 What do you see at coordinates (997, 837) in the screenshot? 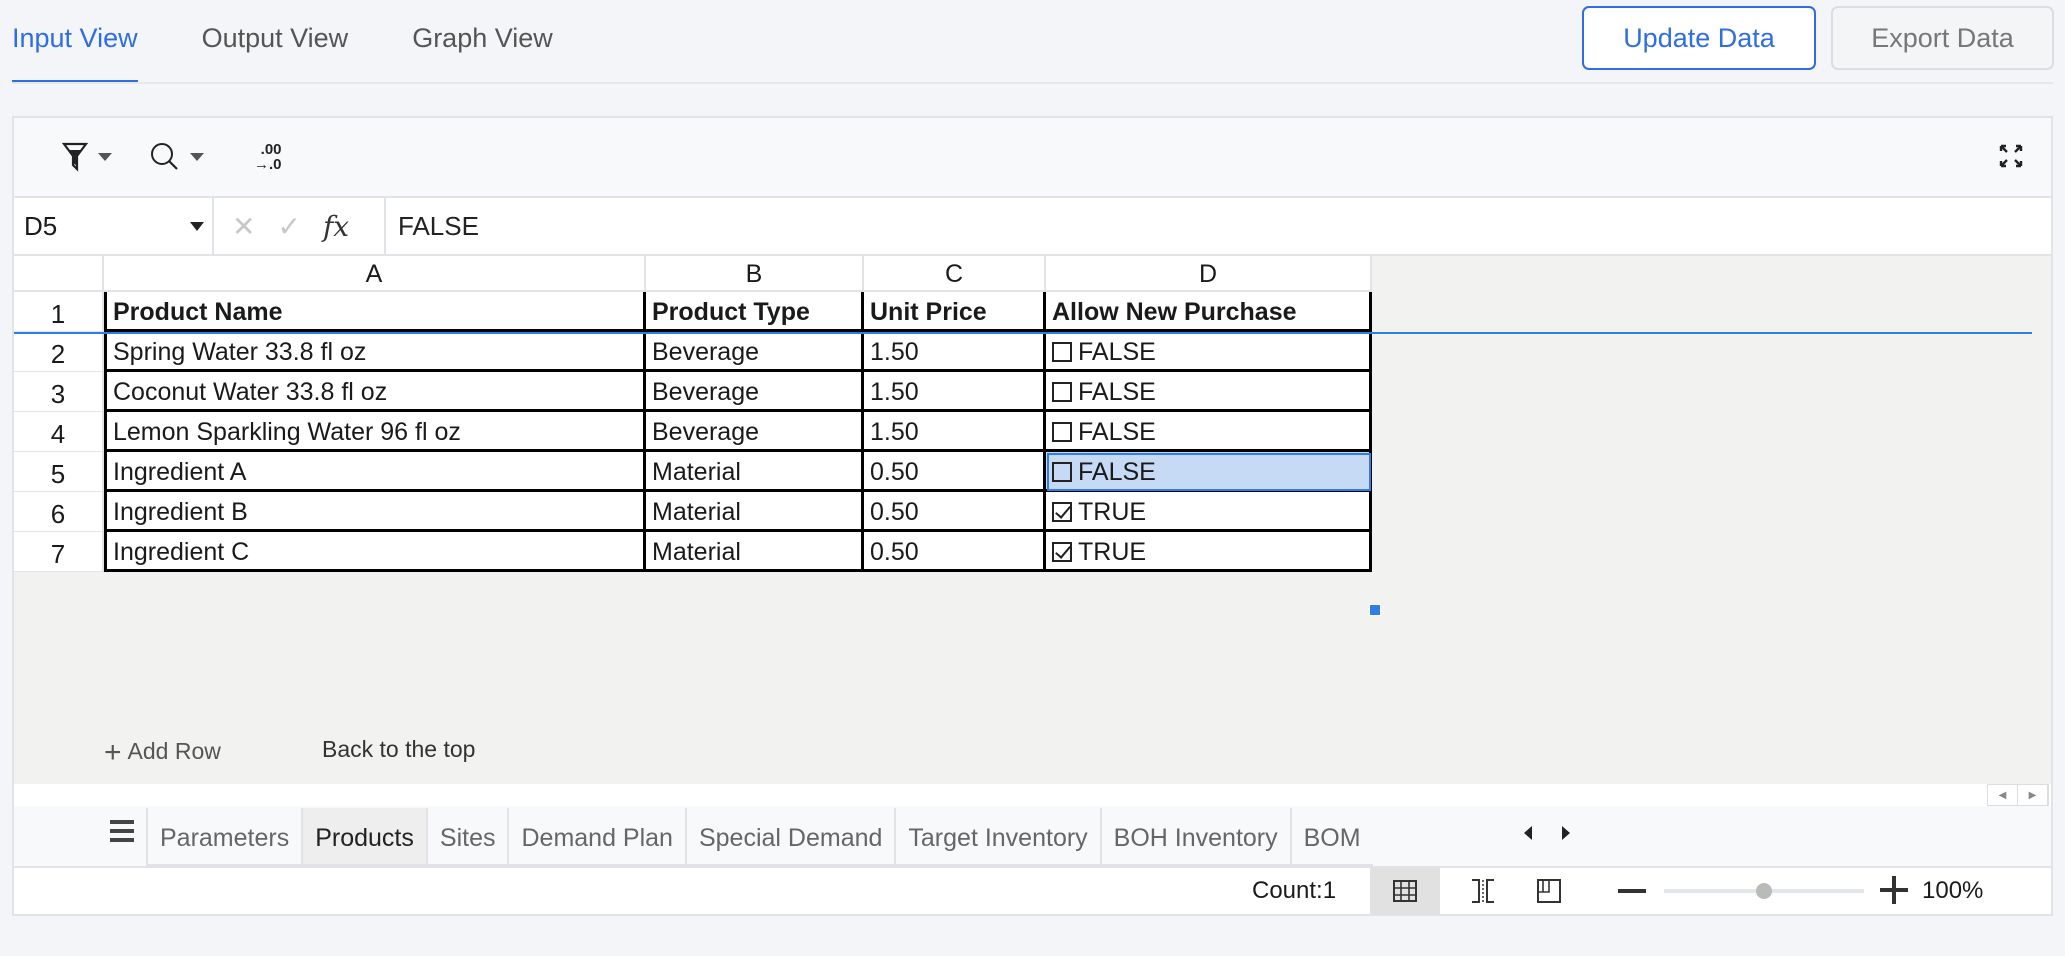
I see `sheet-tab-target-inventory: Target Inventory` at bounding box center [997, 837].